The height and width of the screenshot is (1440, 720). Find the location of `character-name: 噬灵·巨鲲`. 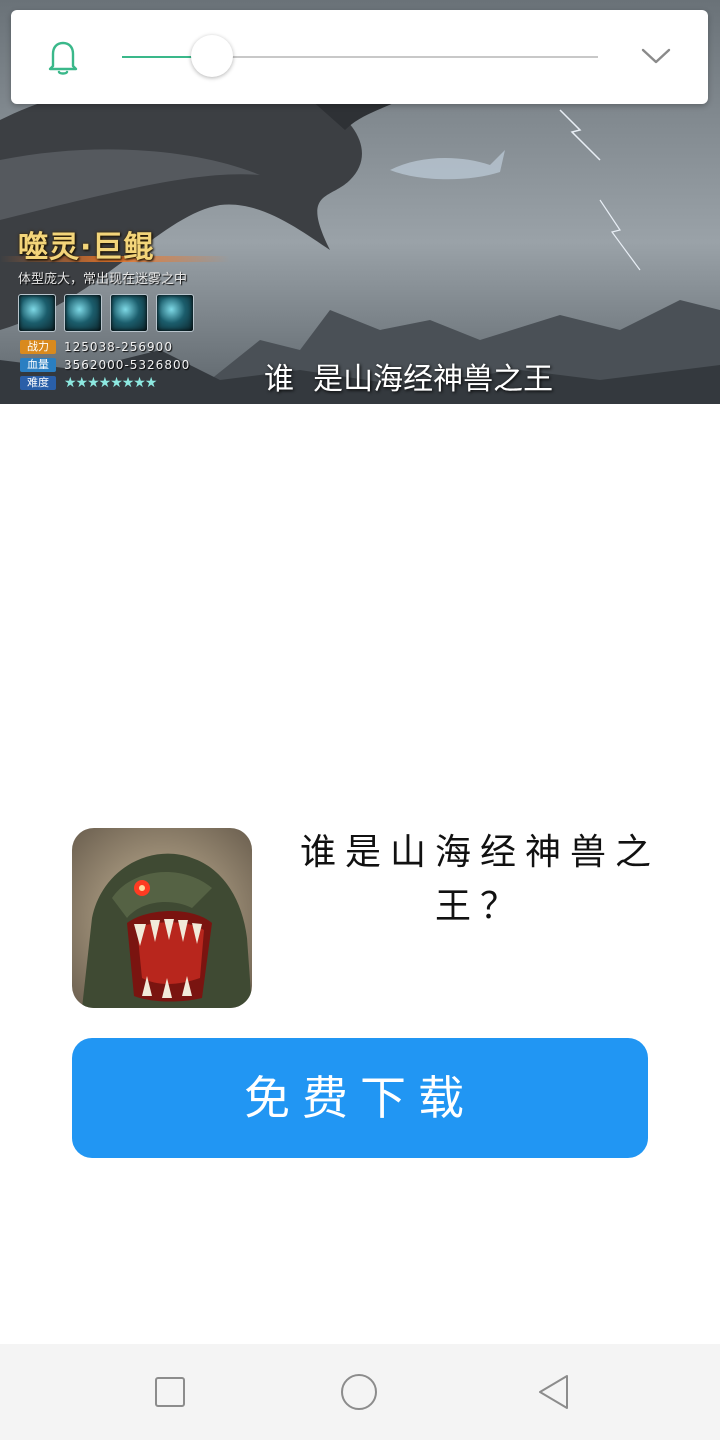

character-name: 噬灵·巨鲲 is located at coordinates (86, 247).